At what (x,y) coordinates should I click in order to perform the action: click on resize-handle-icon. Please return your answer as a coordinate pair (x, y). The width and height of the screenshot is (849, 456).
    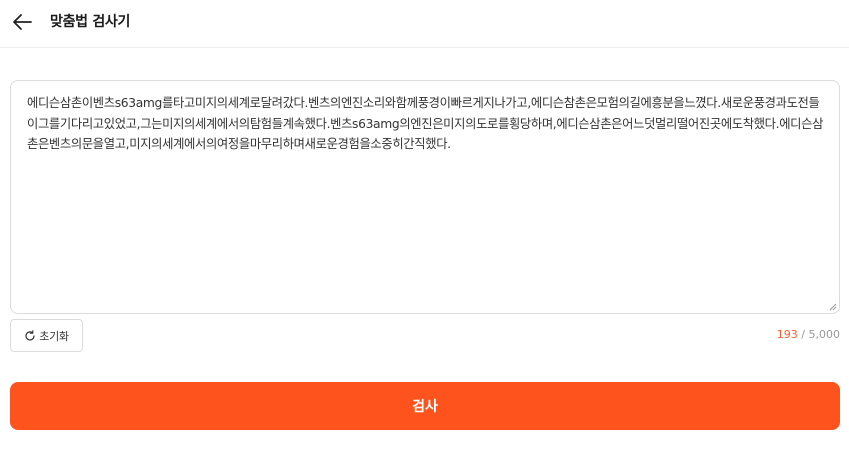
    Looking at the image, I should click on (833, 307).